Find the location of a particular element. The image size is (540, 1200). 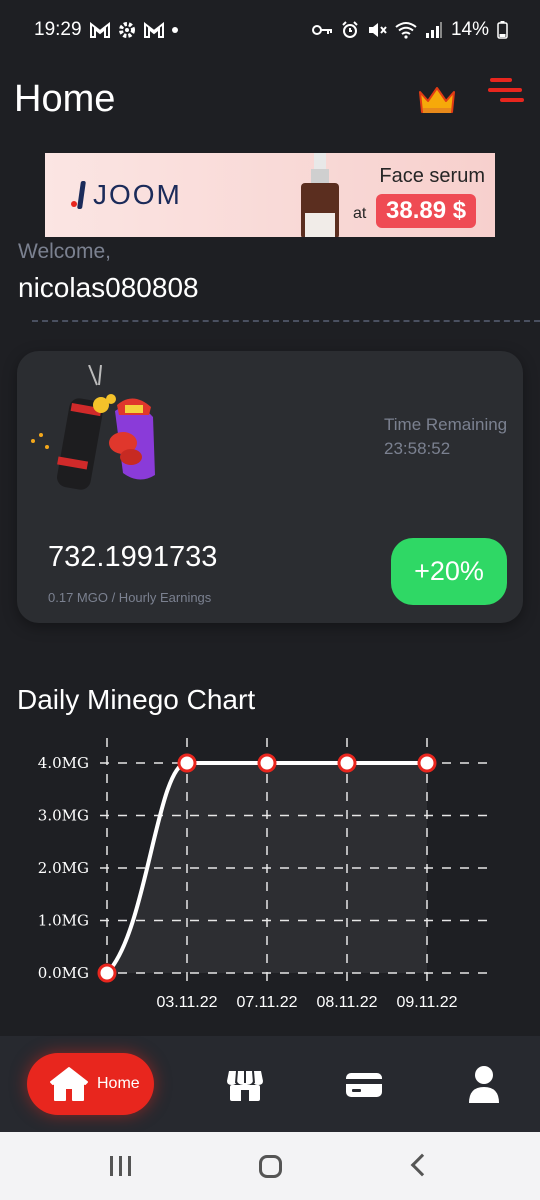

time-remaining-value: 23:58:52 is located at coordinates (417, 448).